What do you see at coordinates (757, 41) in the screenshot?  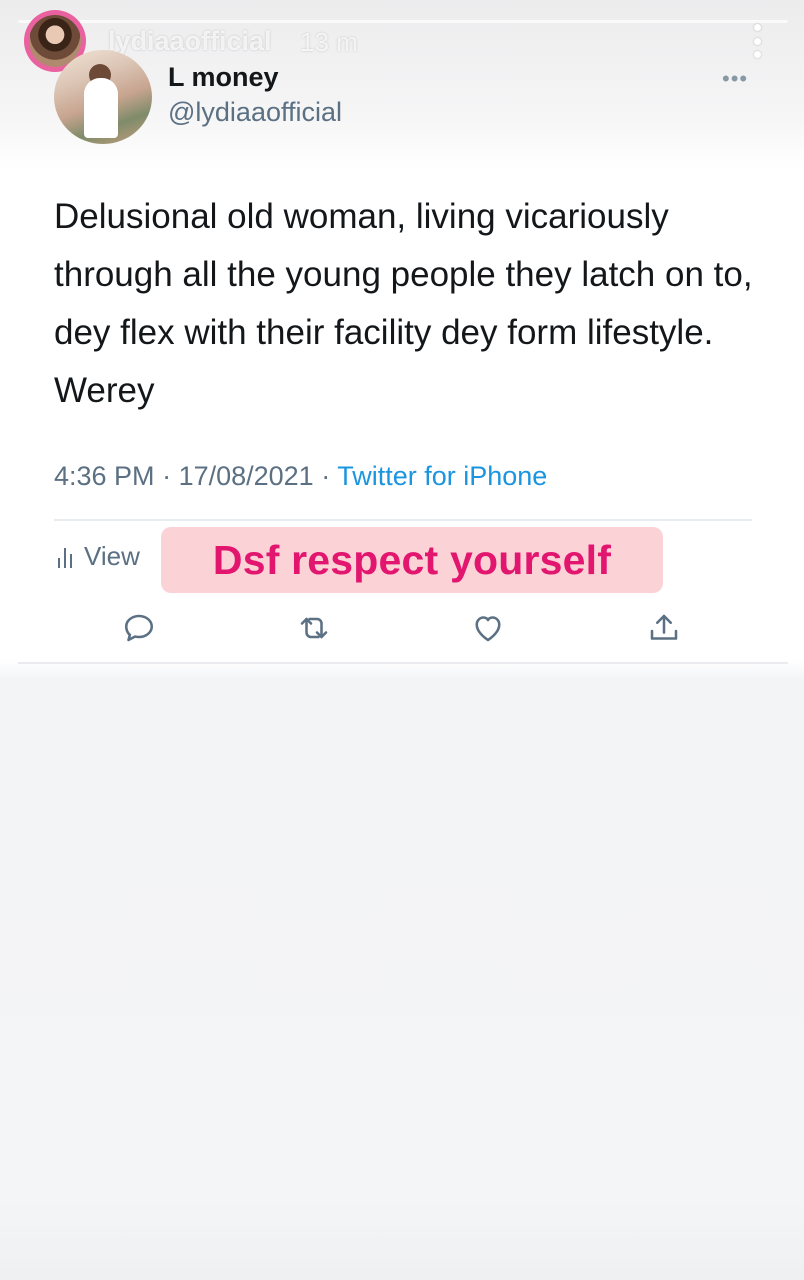 I see `story-options-icon` at bounding box center [757, 41].